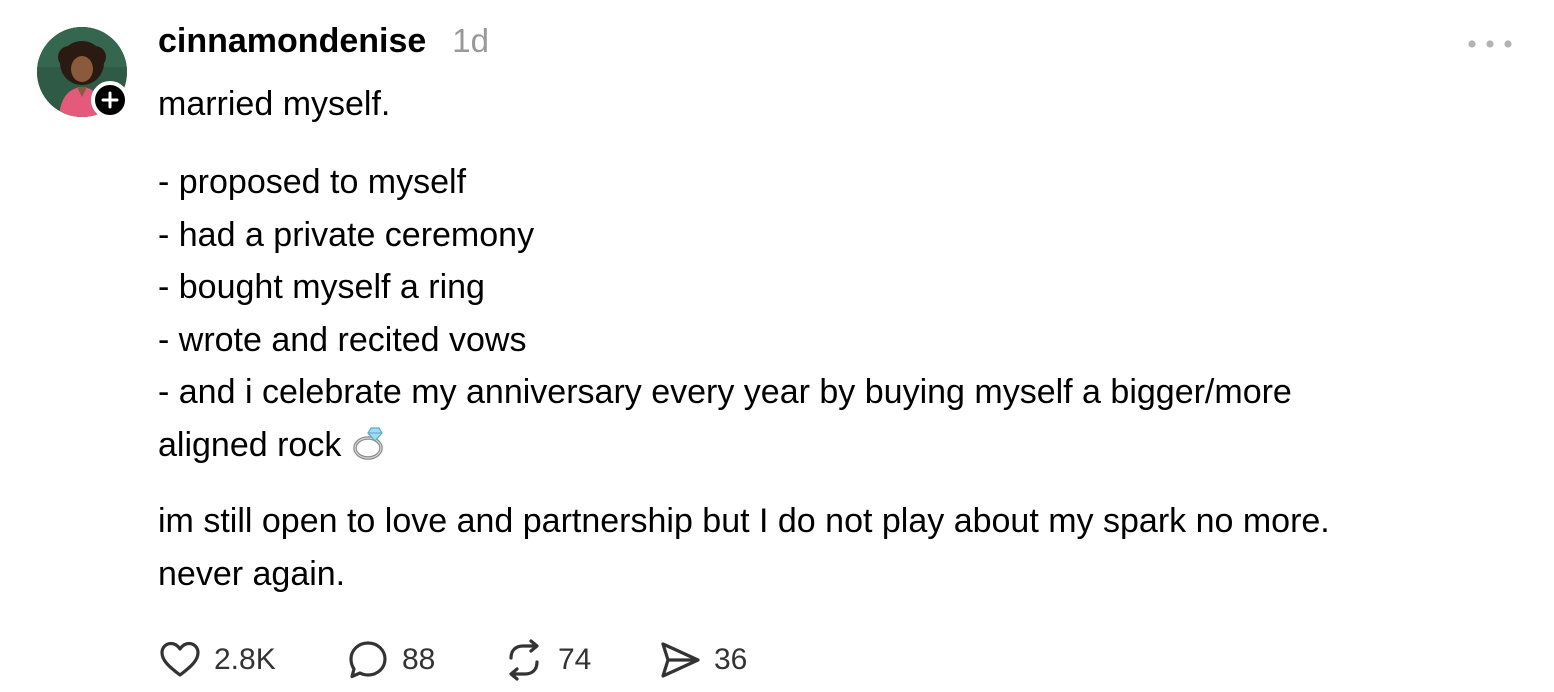 Image resolution: width=1554 pixels, height=692 pixels. I want to click on list-item: - proposed to myself, so click(312, 182).